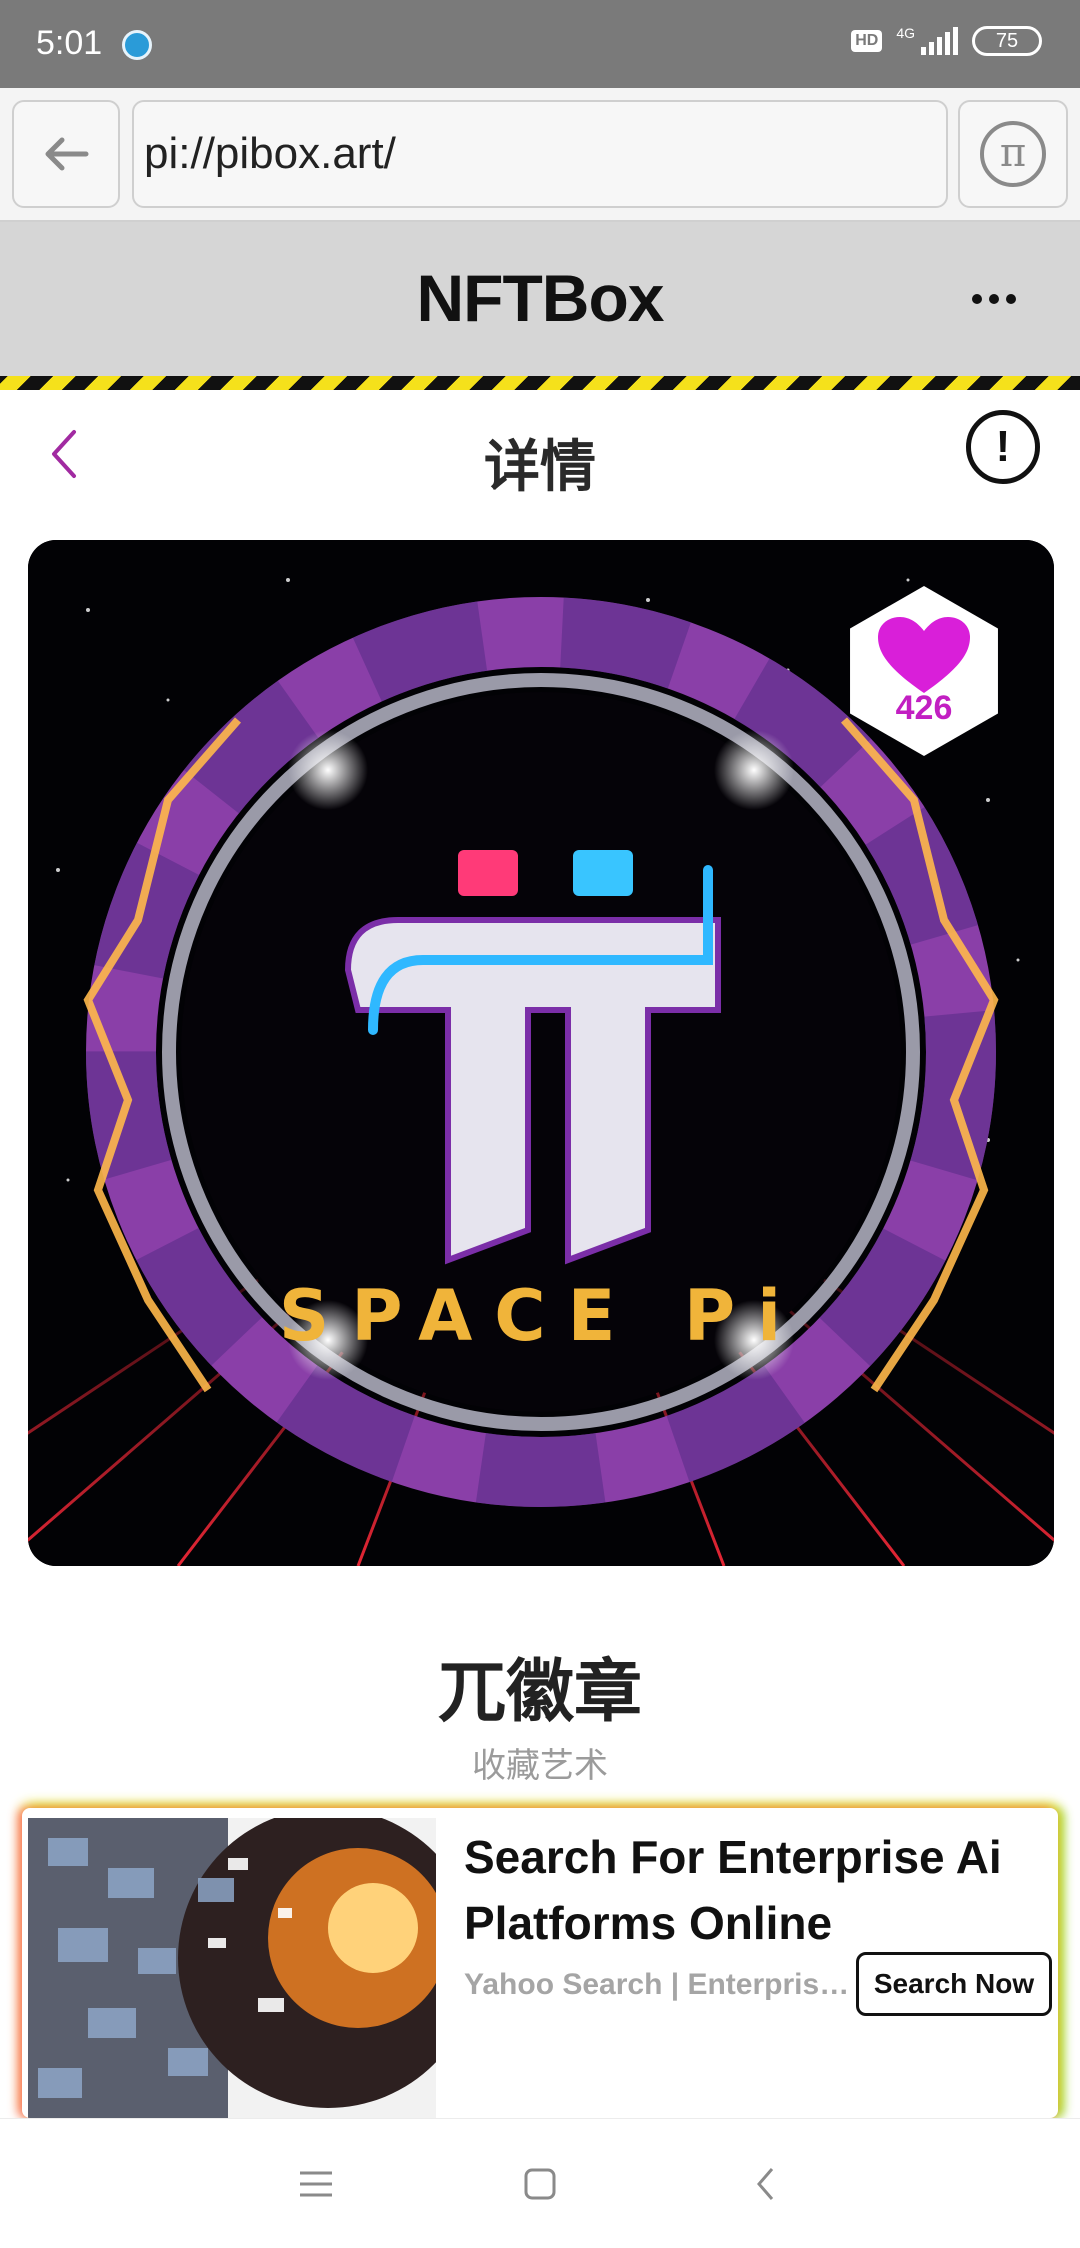 This screenshot has height=2248, width=1080. What do you see at coordinates (905, 33) in the screenshot?
I see `network-type: 4G` at bounding box center [905, 33].